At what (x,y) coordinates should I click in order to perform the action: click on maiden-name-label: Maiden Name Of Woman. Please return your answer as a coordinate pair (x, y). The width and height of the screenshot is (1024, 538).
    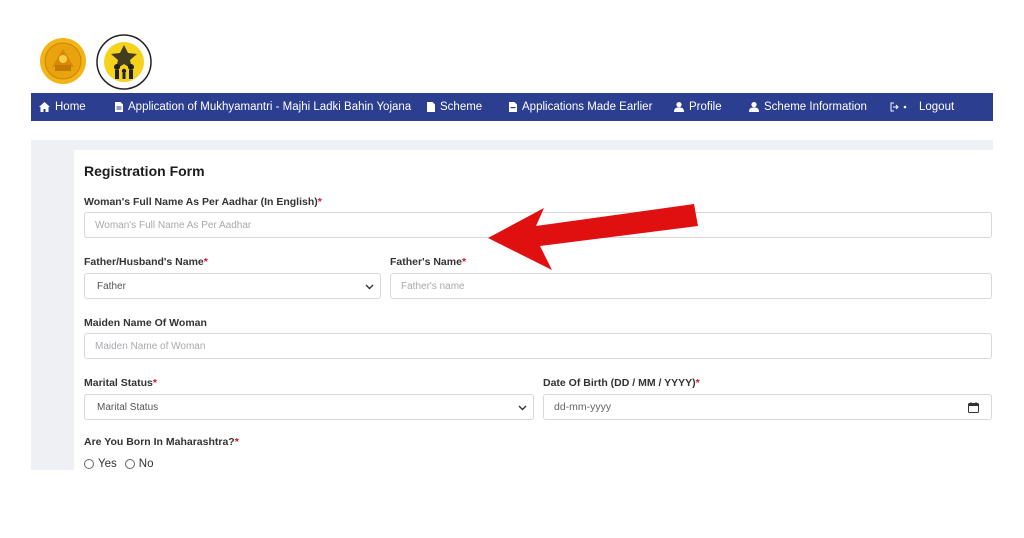
    Looking at the image, I should click on (145, 323).